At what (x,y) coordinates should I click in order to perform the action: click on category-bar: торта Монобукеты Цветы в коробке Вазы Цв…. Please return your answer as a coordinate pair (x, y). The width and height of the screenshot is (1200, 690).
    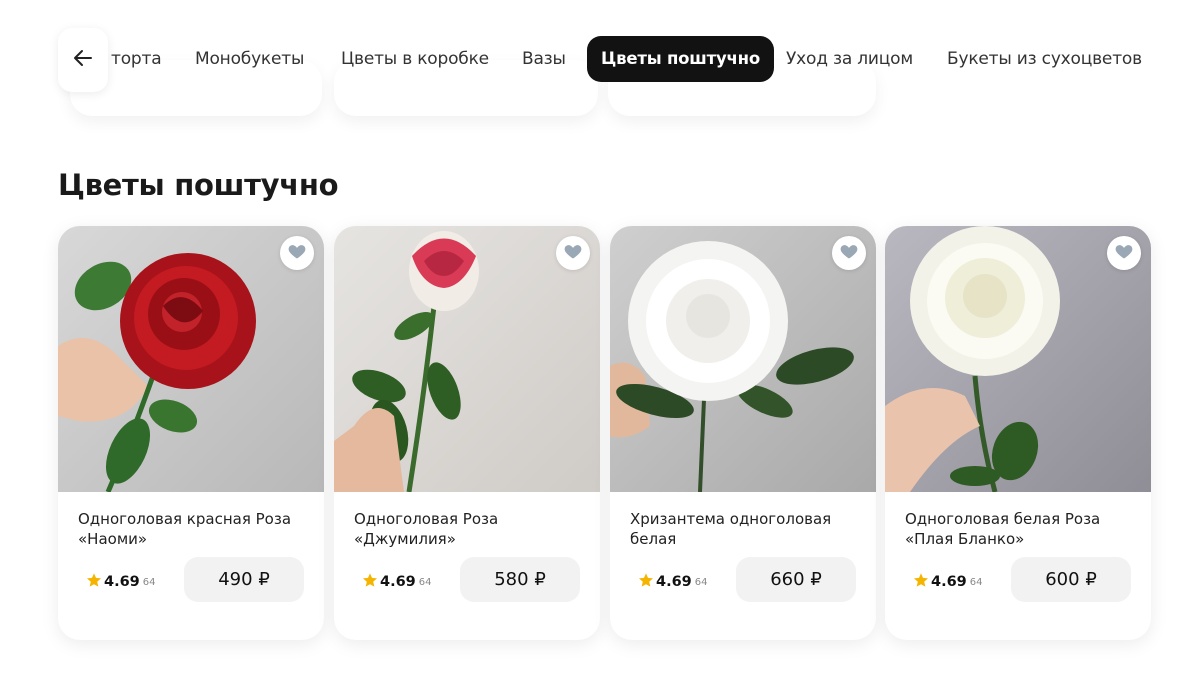
    Looking at the image, I should click on (600, 61).